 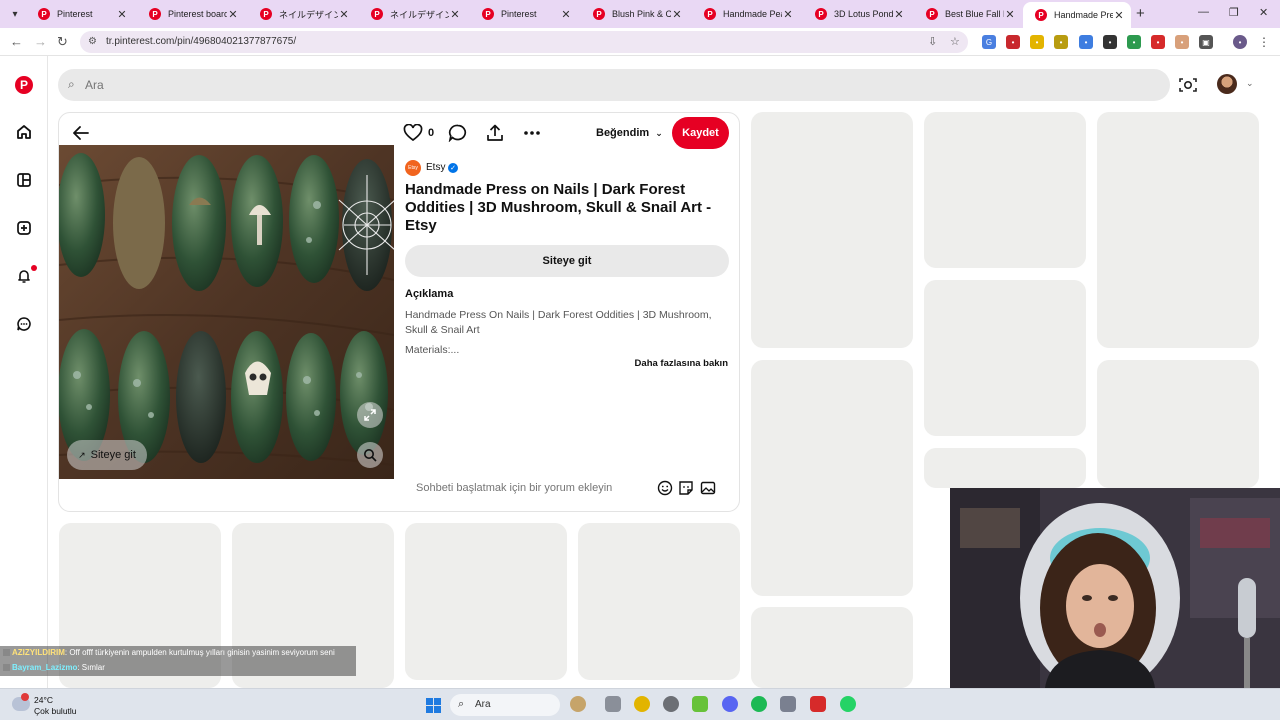 I want to click on widgets-icon, so click(x=578, y=704).